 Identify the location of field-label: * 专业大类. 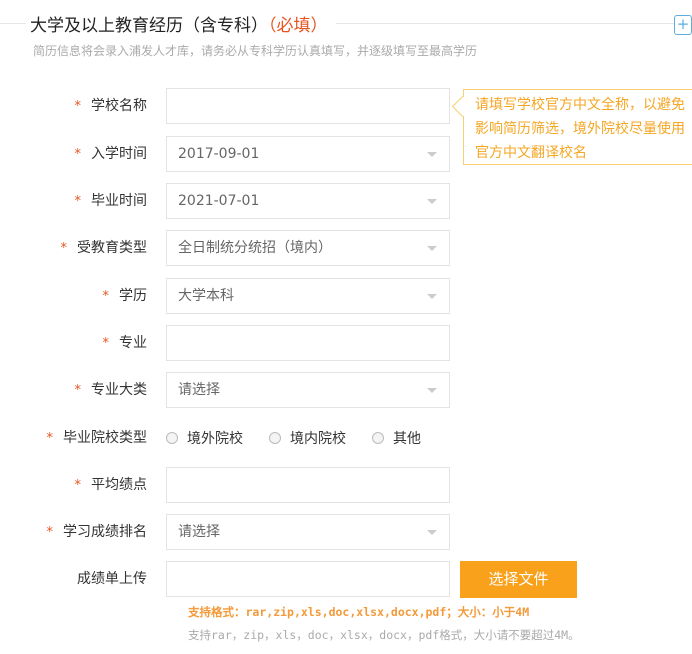
(111, 390).